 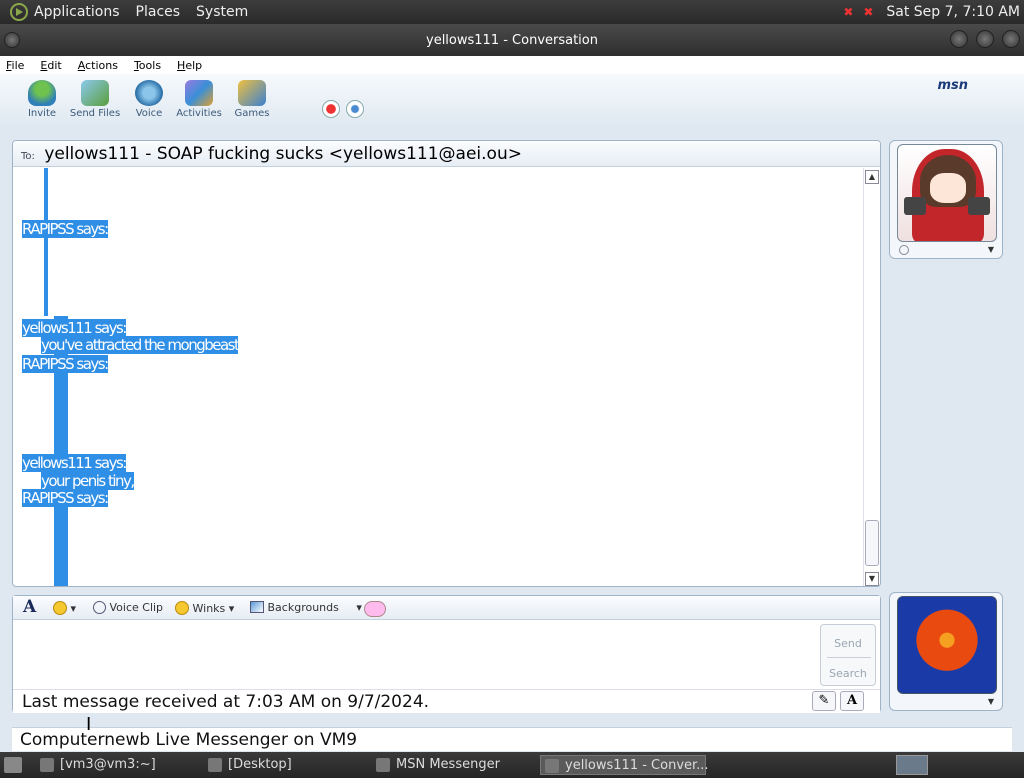 What do you see at coordinates (355, 109) in the screenshot?
I see `paint-icon` at bounding box center [355, 109].